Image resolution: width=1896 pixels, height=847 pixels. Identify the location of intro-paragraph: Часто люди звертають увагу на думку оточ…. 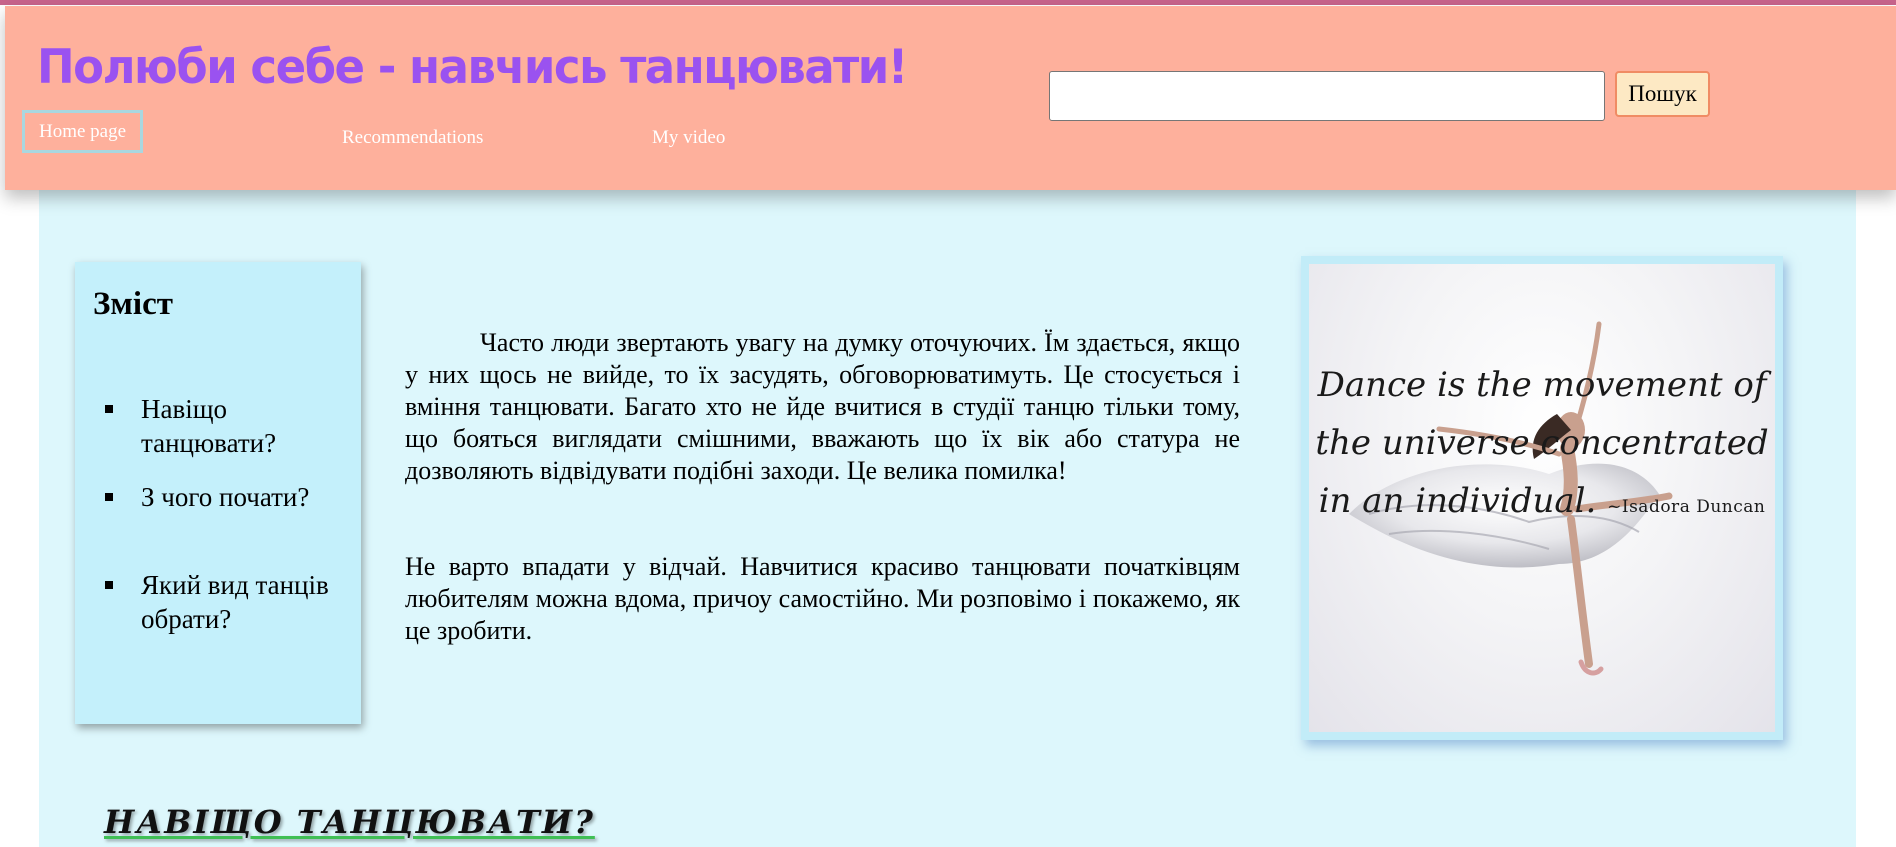
(822, 406).